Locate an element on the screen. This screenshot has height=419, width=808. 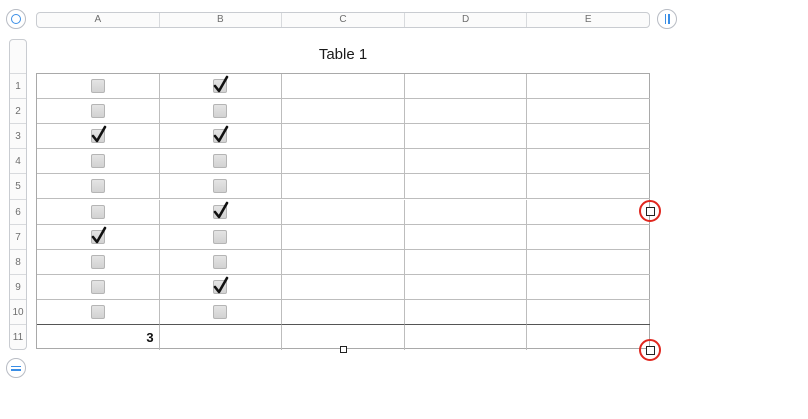
row-header-3: 3 is located at coordinates (18, 136).